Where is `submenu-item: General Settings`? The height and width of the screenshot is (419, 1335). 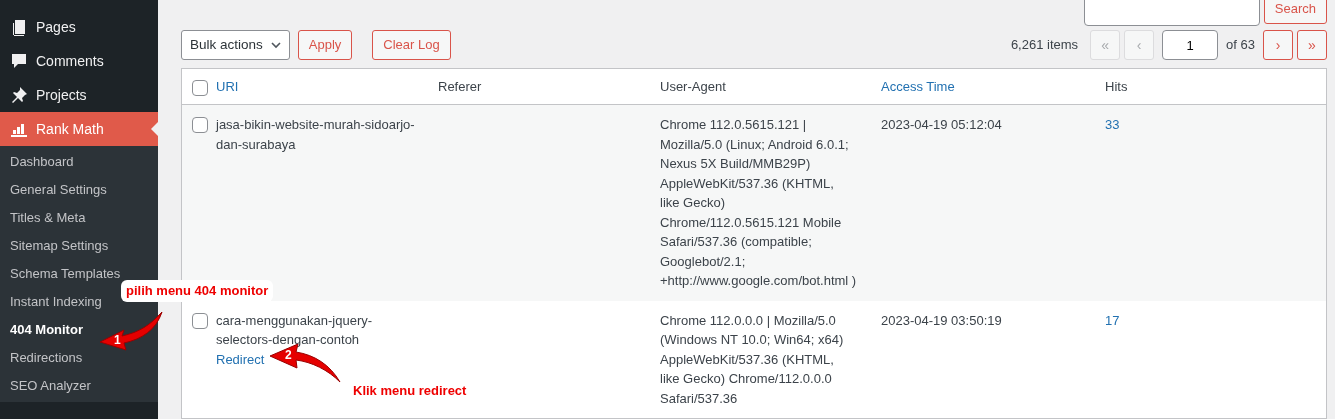
submenu-item: General Settings is located at coordinates (58, 190).